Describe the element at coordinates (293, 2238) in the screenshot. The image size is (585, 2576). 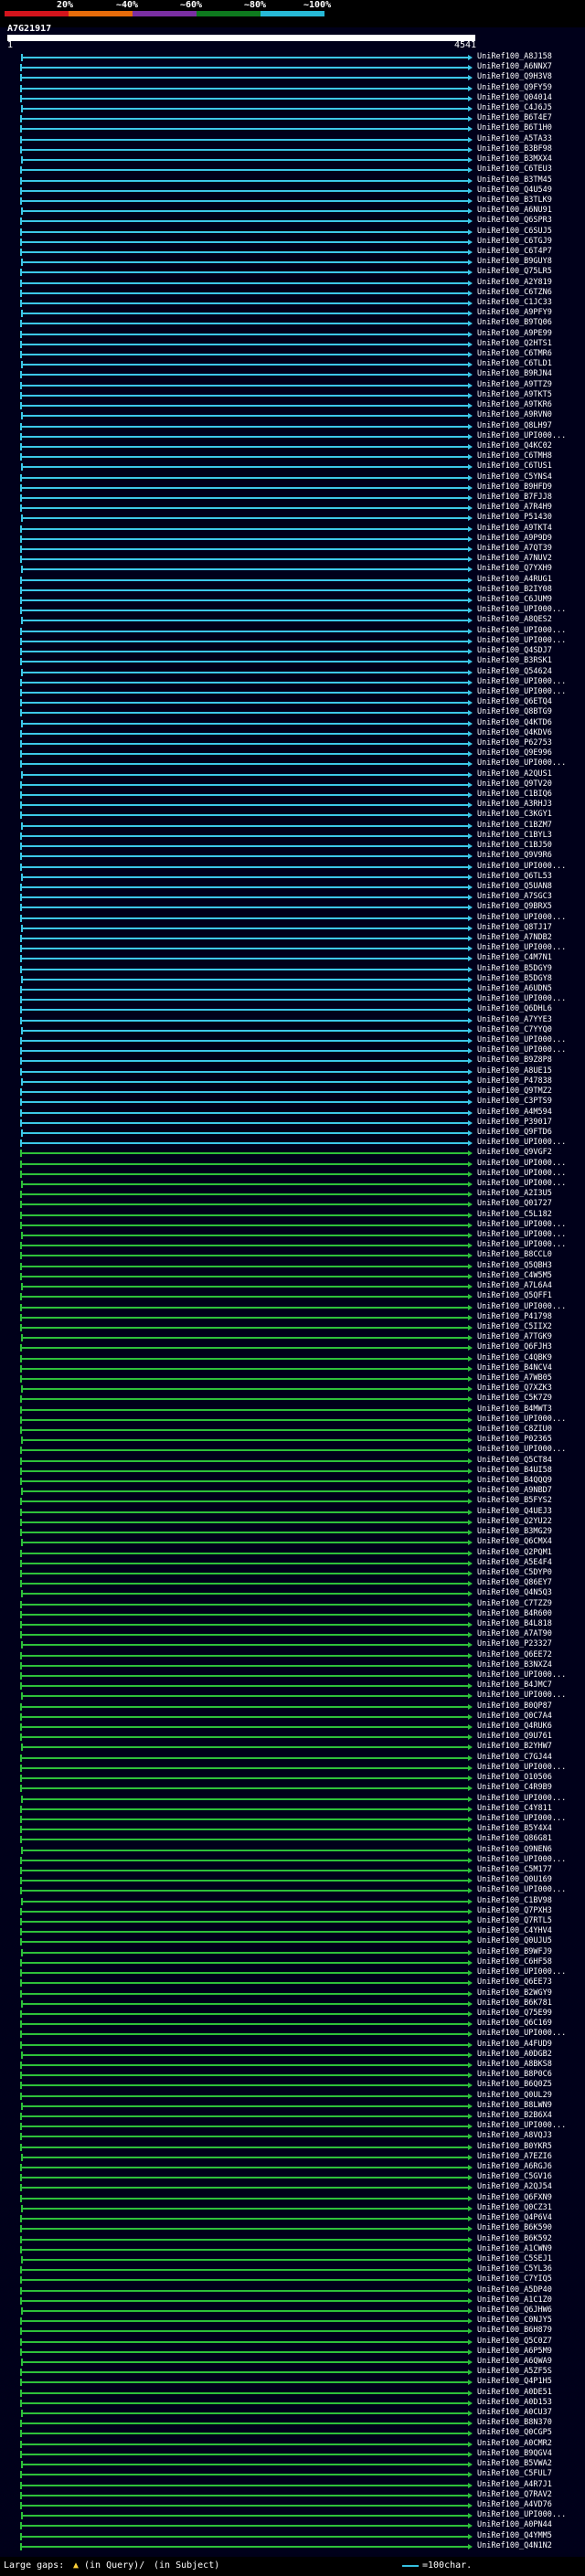
I see `hit-row: UniRef100_B6K592` at that location.